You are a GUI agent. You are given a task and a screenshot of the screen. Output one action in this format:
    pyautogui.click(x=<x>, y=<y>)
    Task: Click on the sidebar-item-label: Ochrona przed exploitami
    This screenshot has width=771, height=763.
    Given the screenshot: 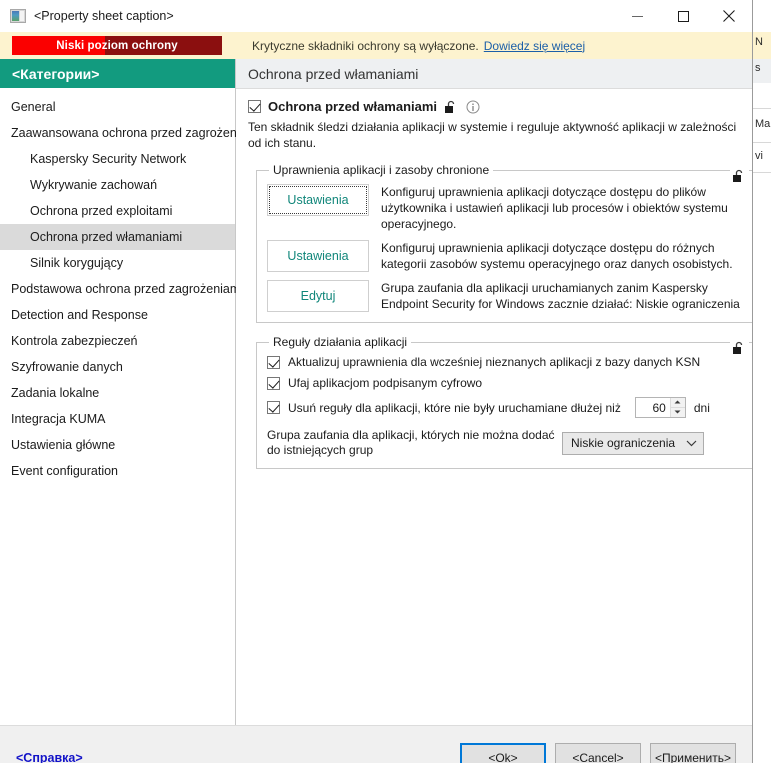 What is the action you would take?
    pyautogui.click(x=101, y=211)
    